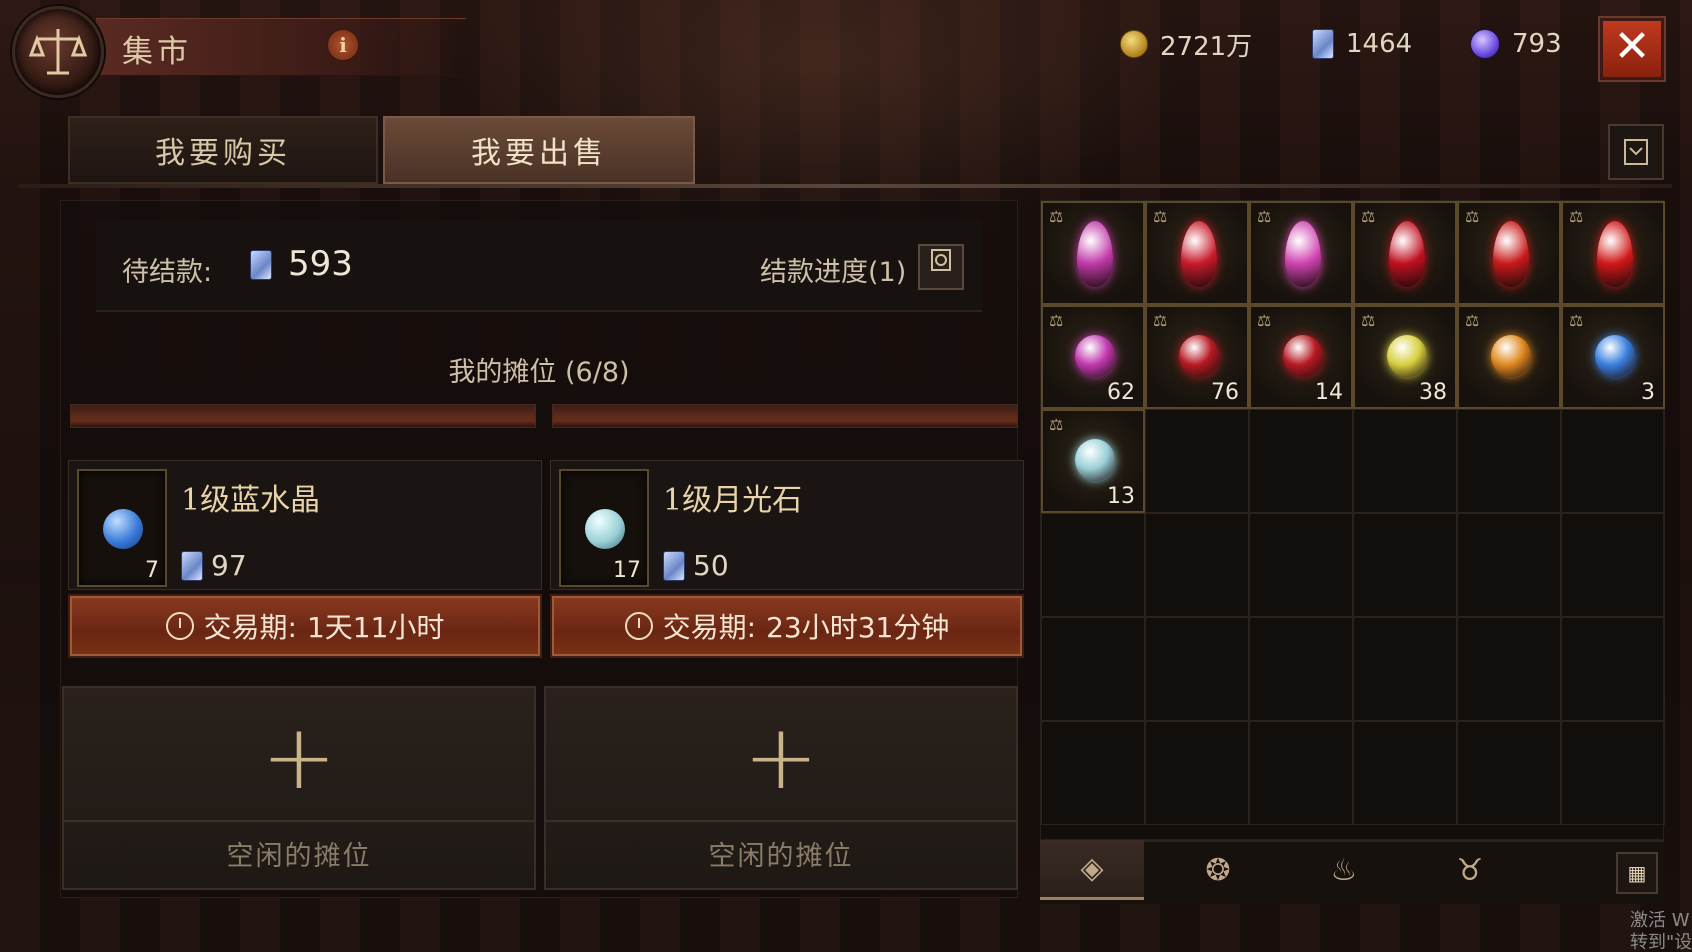 The width and height of the screenshot is (1692, 952). I want to click on item-count: 13, so click(1121, 496).